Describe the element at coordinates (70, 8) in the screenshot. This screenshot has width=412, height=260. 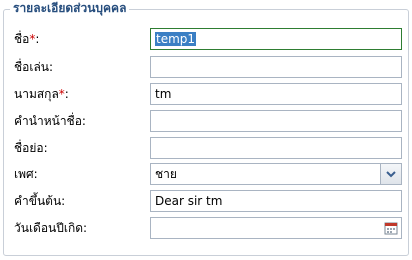
I see `section-title: รายละเอียดส่วนบุคคล` at that location.